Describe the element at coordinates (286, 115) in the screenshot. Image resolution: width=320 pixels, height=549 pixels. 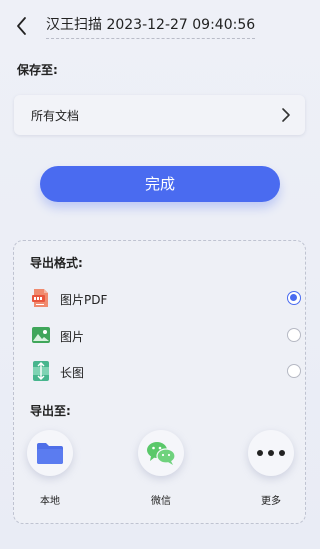
I see `chevron-right-icon` at that location.